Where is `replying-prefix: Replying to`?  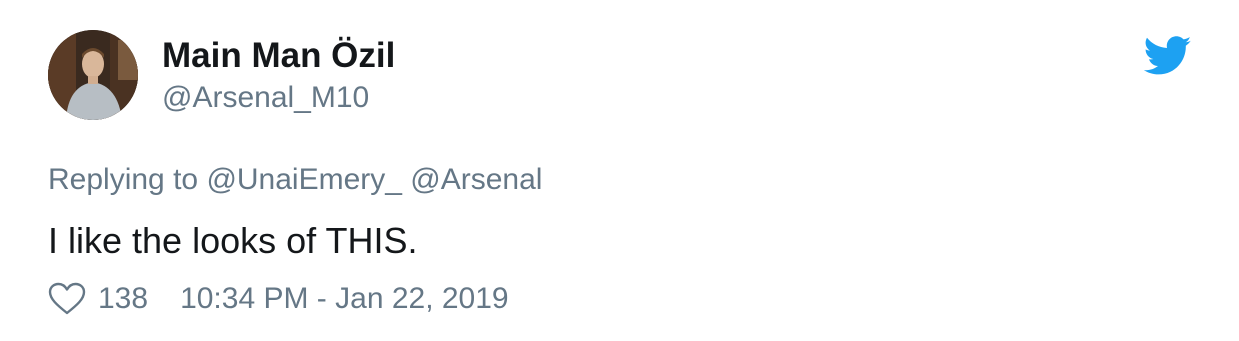 replying-prefix: Replying to is located at coordinates (123, 179).